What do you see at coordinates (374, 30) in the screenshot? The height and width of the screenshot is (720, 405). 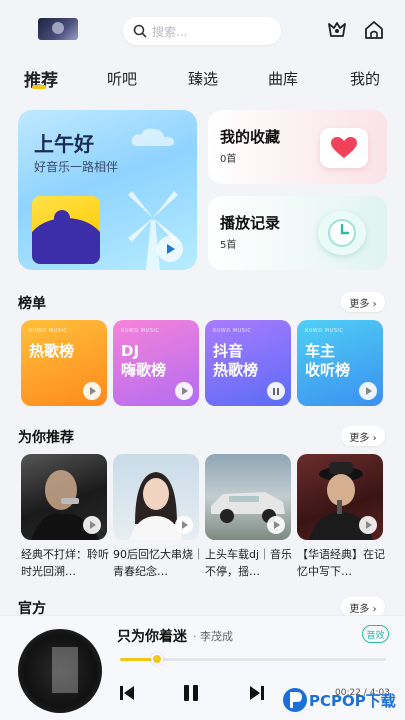 I see `home-icon` at bounding box center [374, 30].